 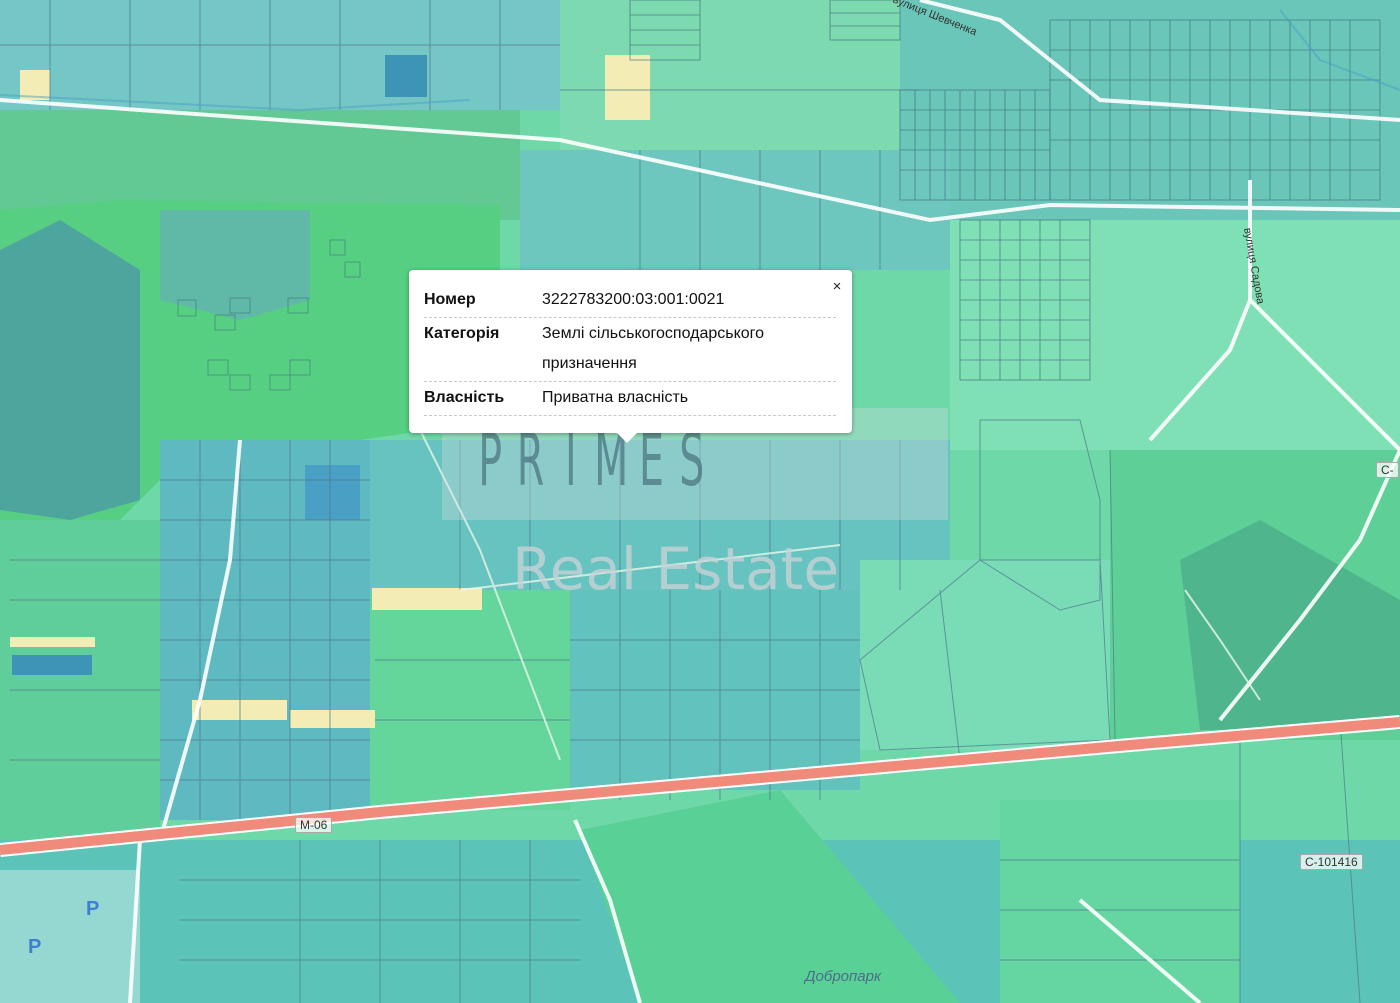 I want to click on popup-row-ownership: Власність Приватна власність, so click(x=630, y=399).